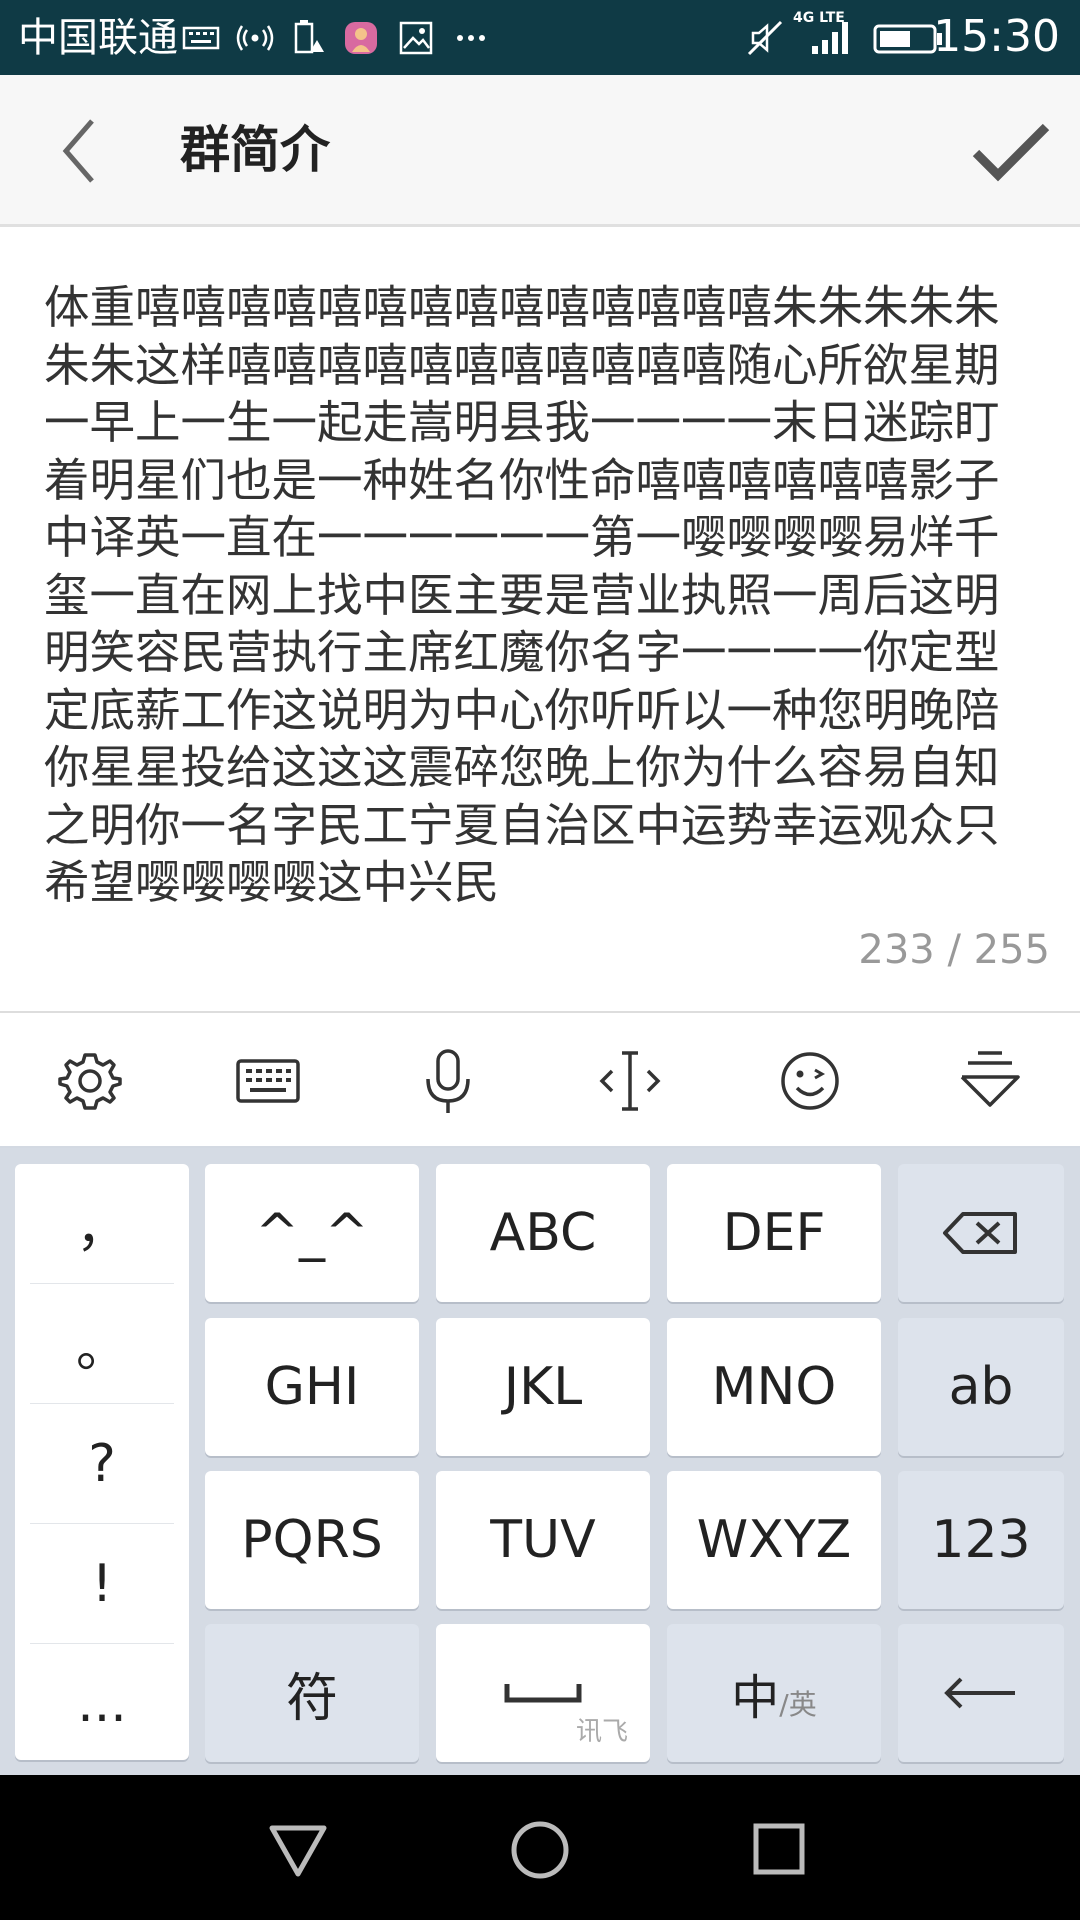  What do you see at coordinates (448, 1081) in the screenshot?
I see `microphone-icon` at bounding box center [448, 1081].